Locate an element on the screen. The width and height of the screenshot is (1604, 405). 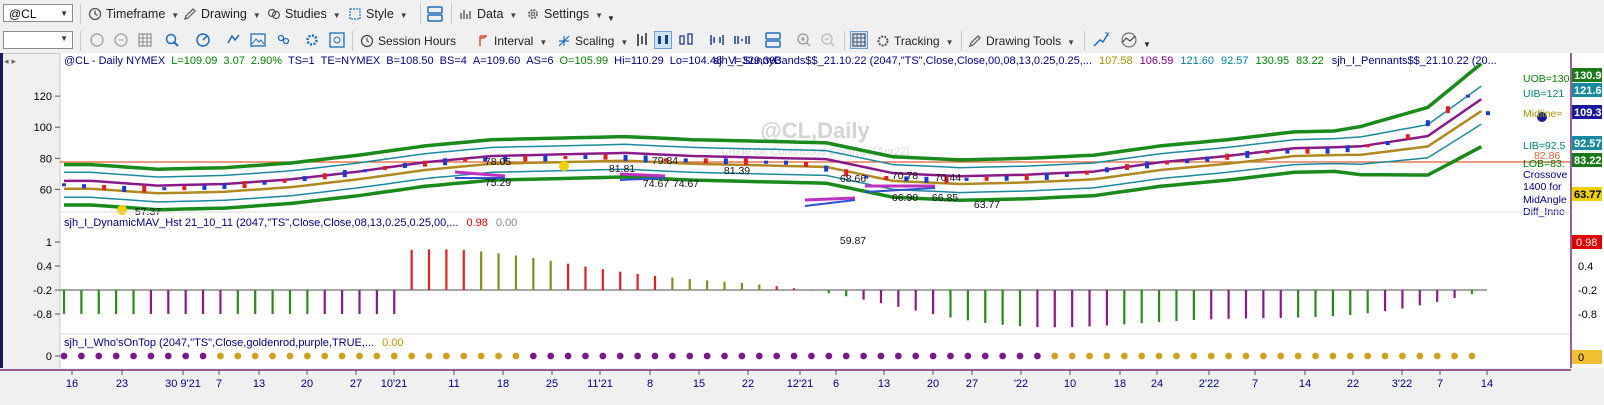
price-annotation: 63.77 is located at coordinates (987, 205).